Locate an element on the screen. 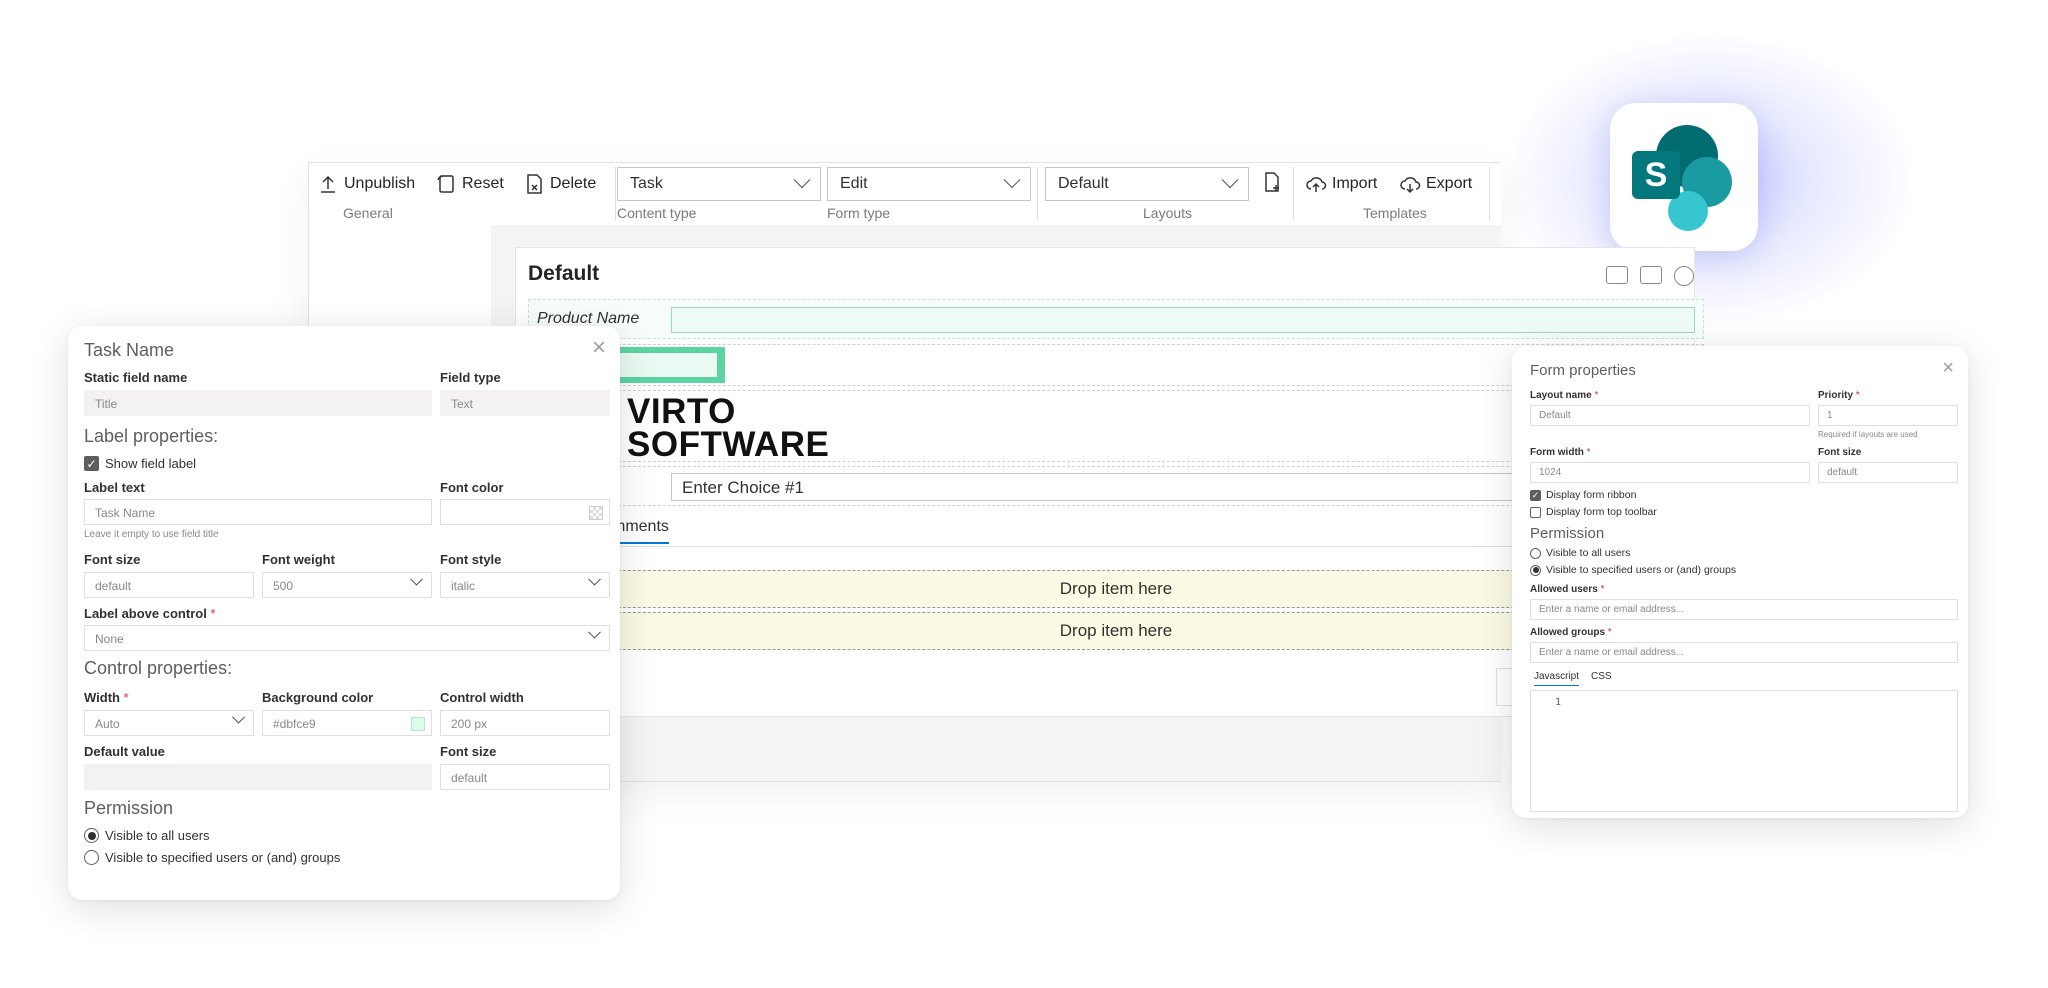 This screenshot has height=988, width=2048. font-size-label: Font size is located at coordinates (1840, 452).